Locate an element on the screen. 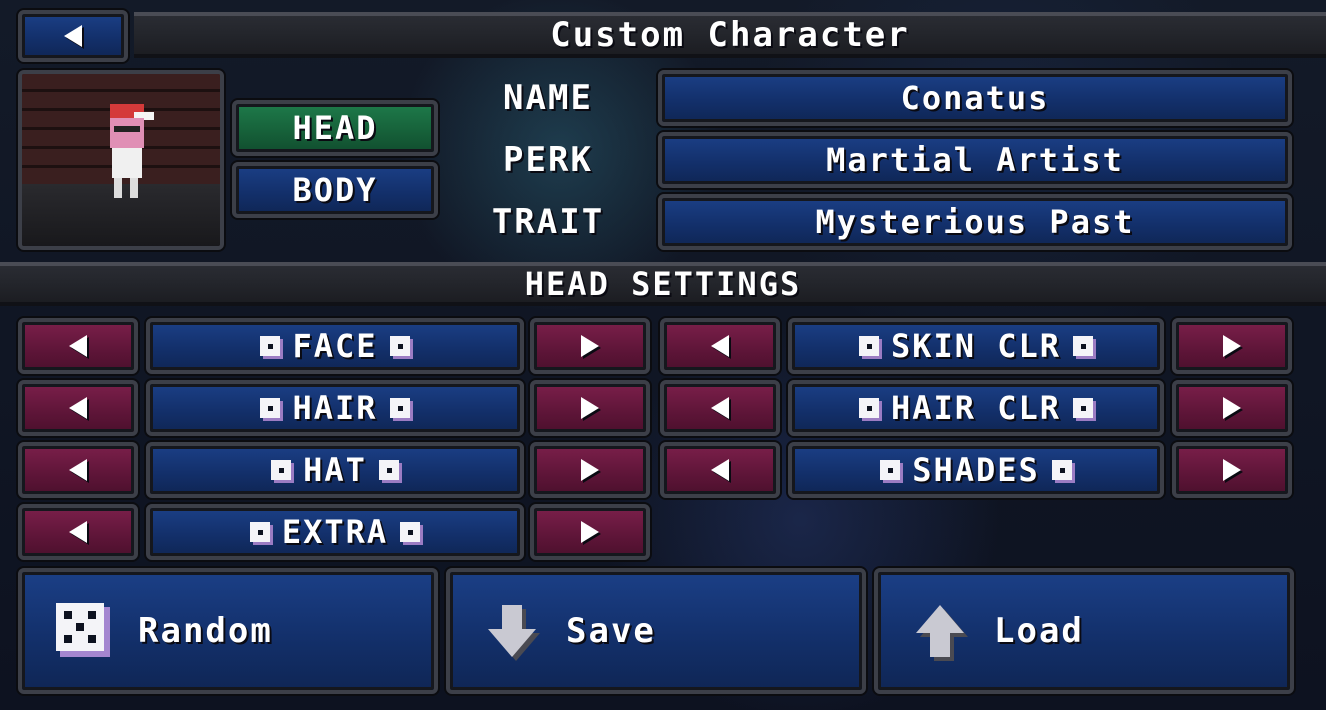  name-value: Conatus is located at coordinates (975, 98).